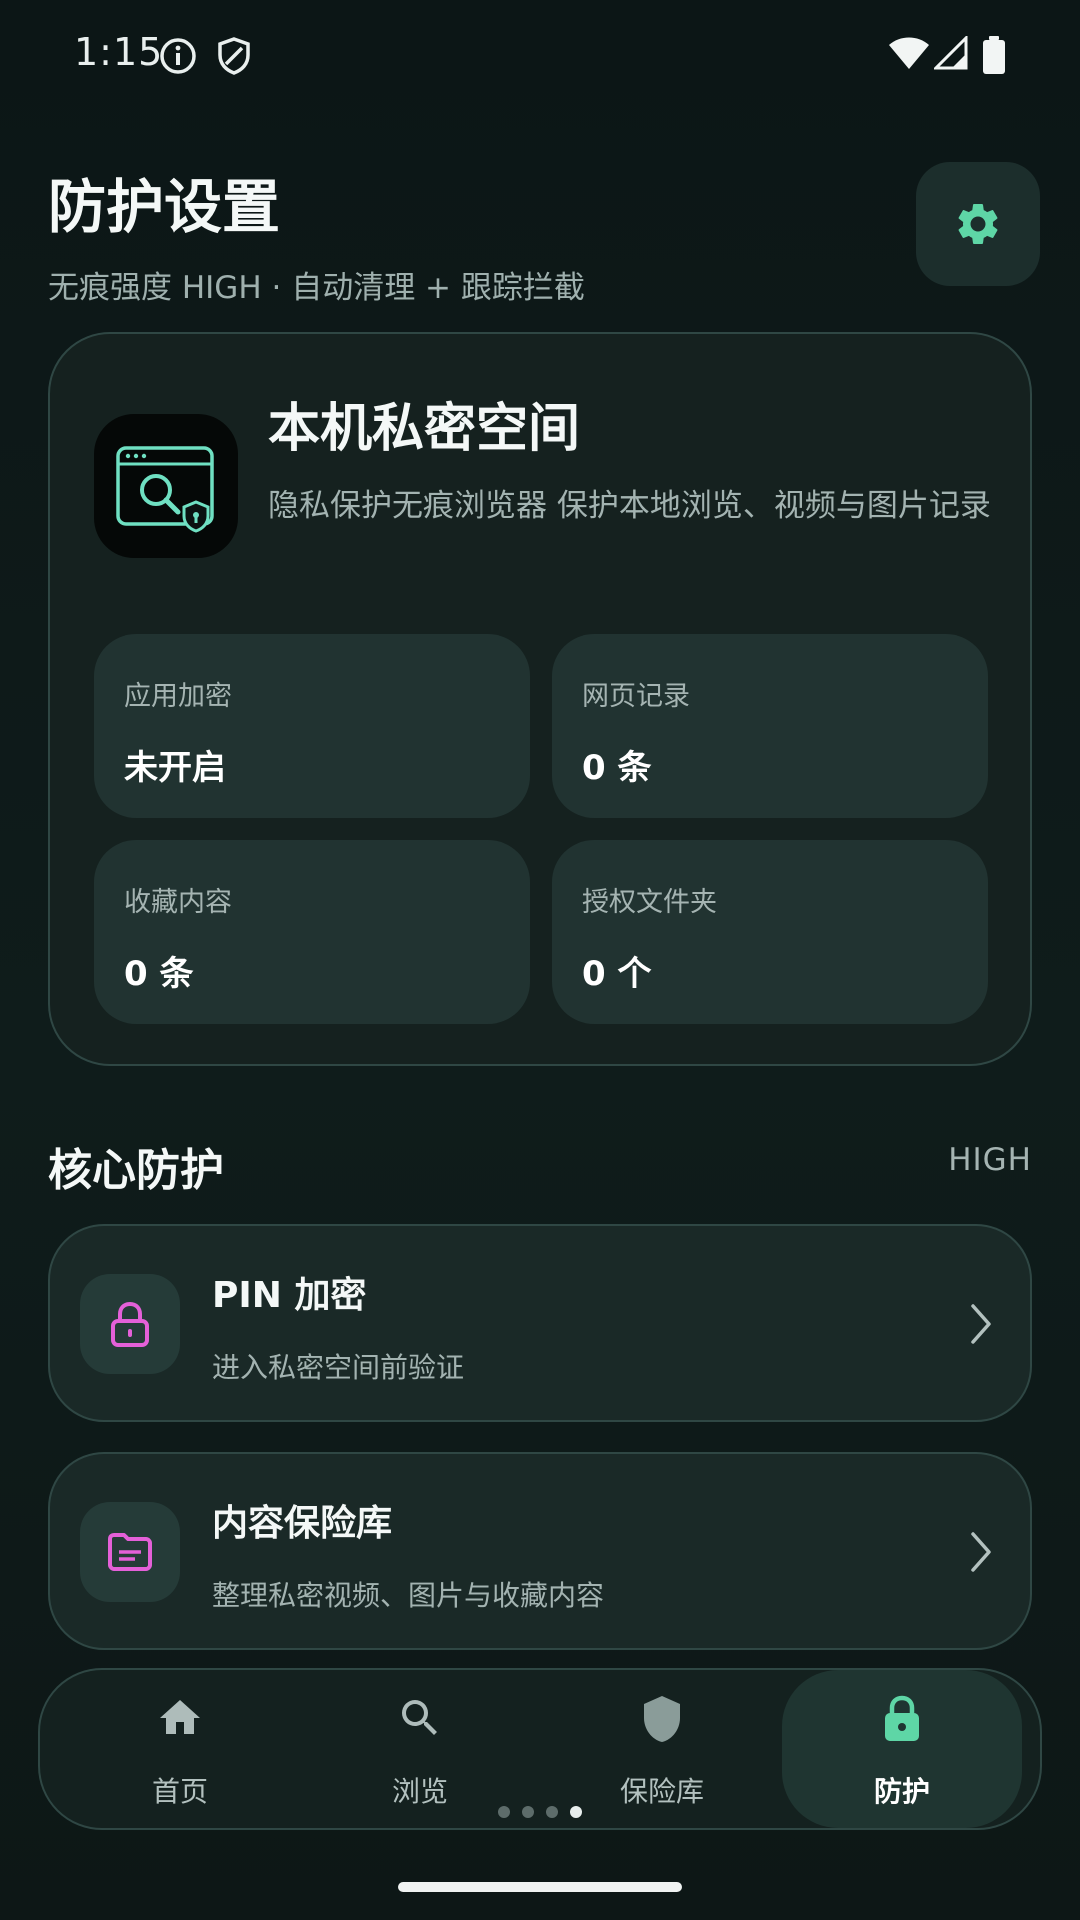 The width and height of the screenshot is (1080, 1920). Describe the element at coordinates (136, 1170) in the screenshot. I see `section-title: 核心防护` at that location.